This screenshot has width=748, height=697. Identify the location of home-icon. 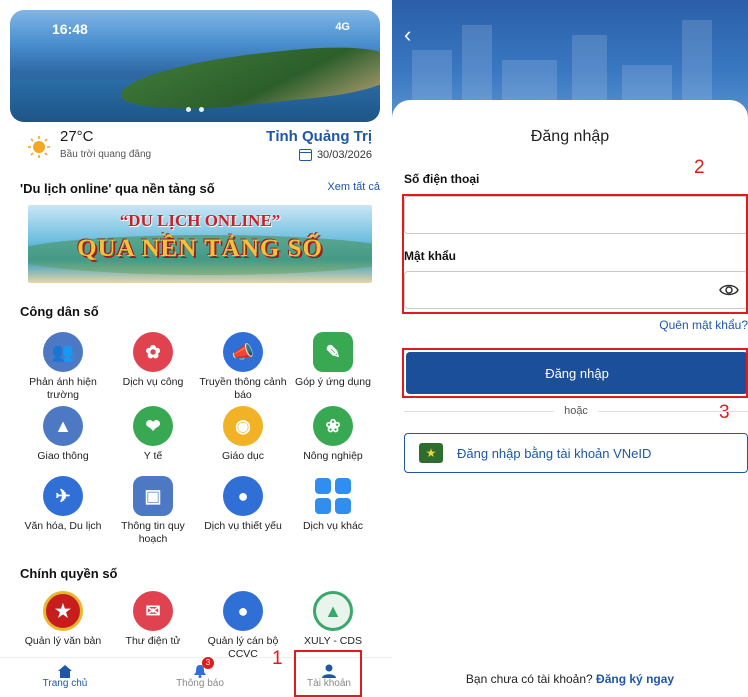
(65, 669).